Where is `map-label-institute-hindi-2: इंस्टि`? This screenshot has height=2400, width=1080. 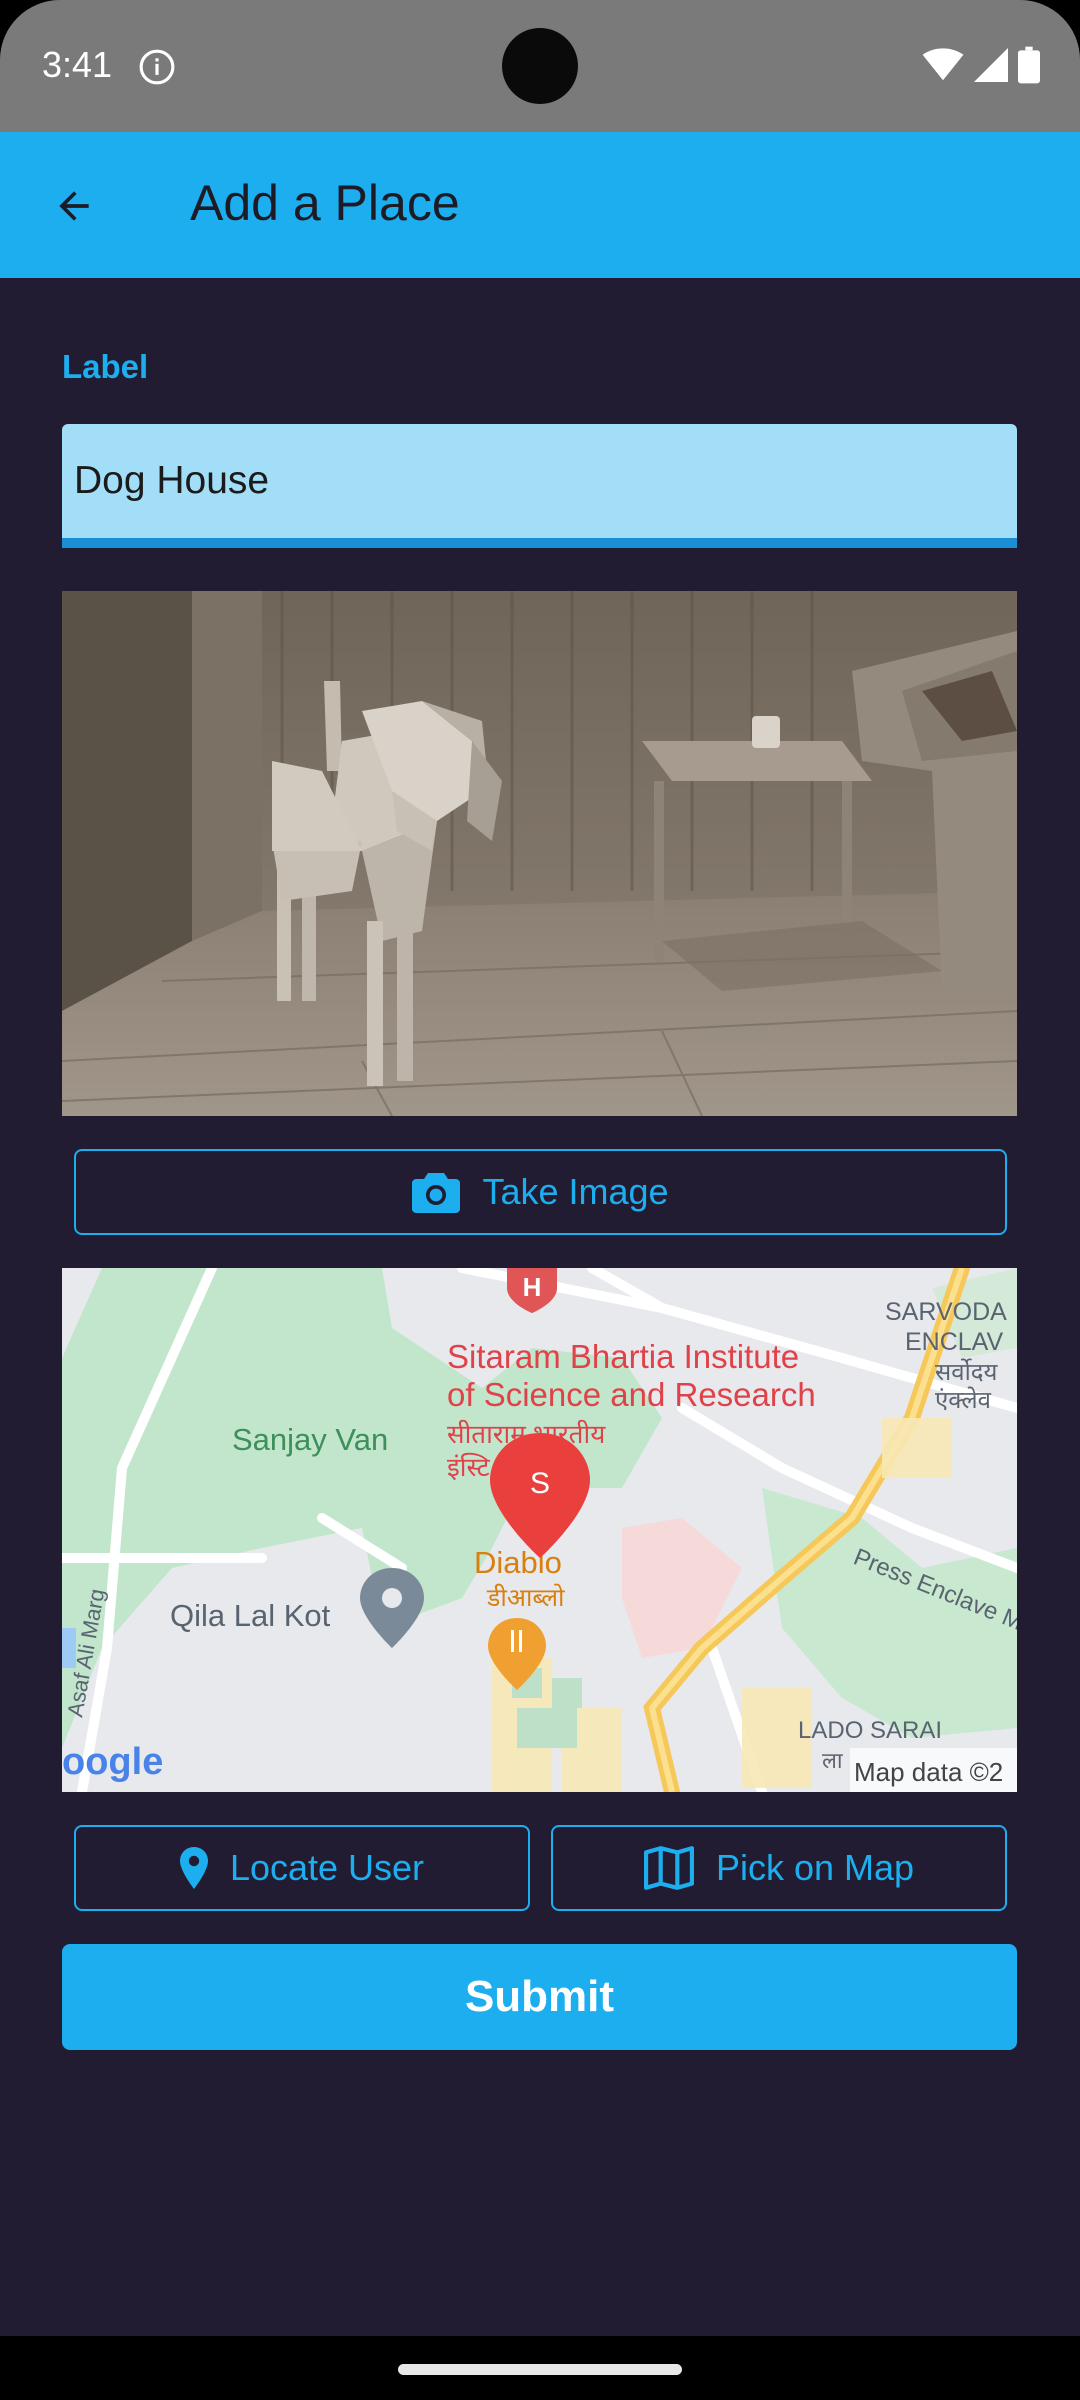
map-label-institute-hindi-2: इंस्टि is located at coordinates (469, 1467).